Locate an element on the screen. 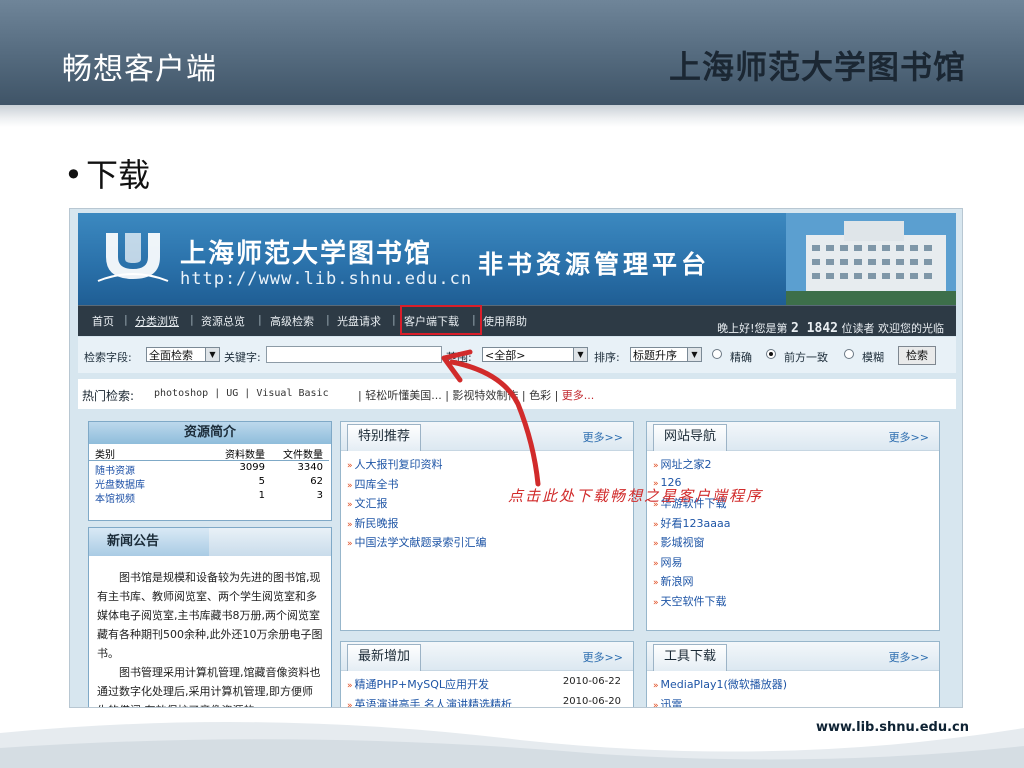 This screenshot has width=1024, height=768. search-field-select: 全面检索 ▼ is located at coordinates (183, 354).